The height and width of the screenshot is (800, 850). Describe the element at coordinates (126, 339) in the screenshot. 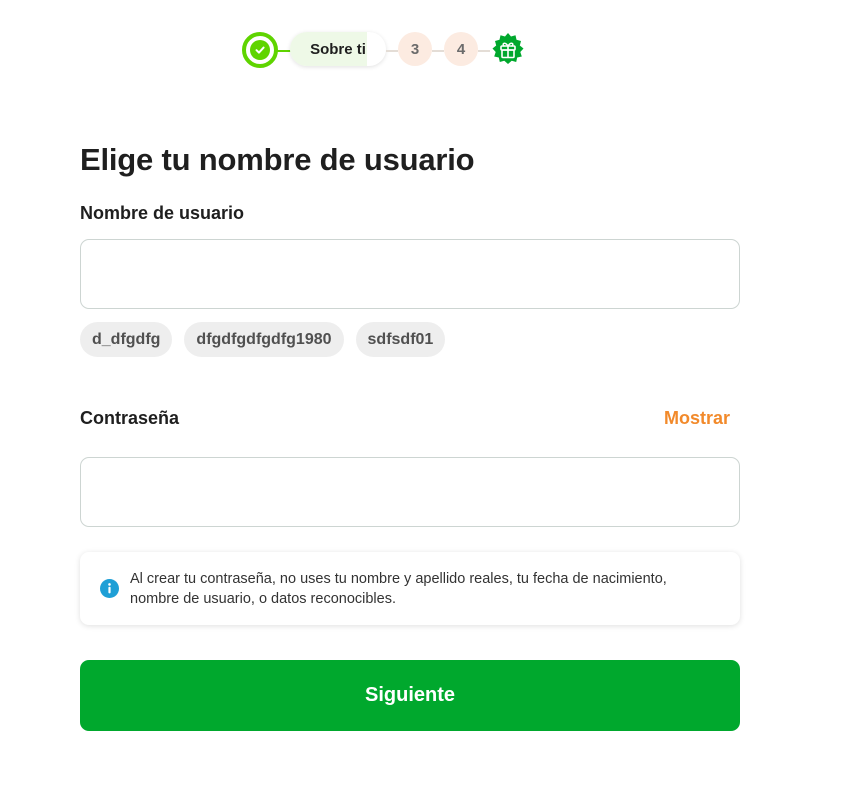

I see `username-suggestion-chip: d_dfgdfg` at that location.